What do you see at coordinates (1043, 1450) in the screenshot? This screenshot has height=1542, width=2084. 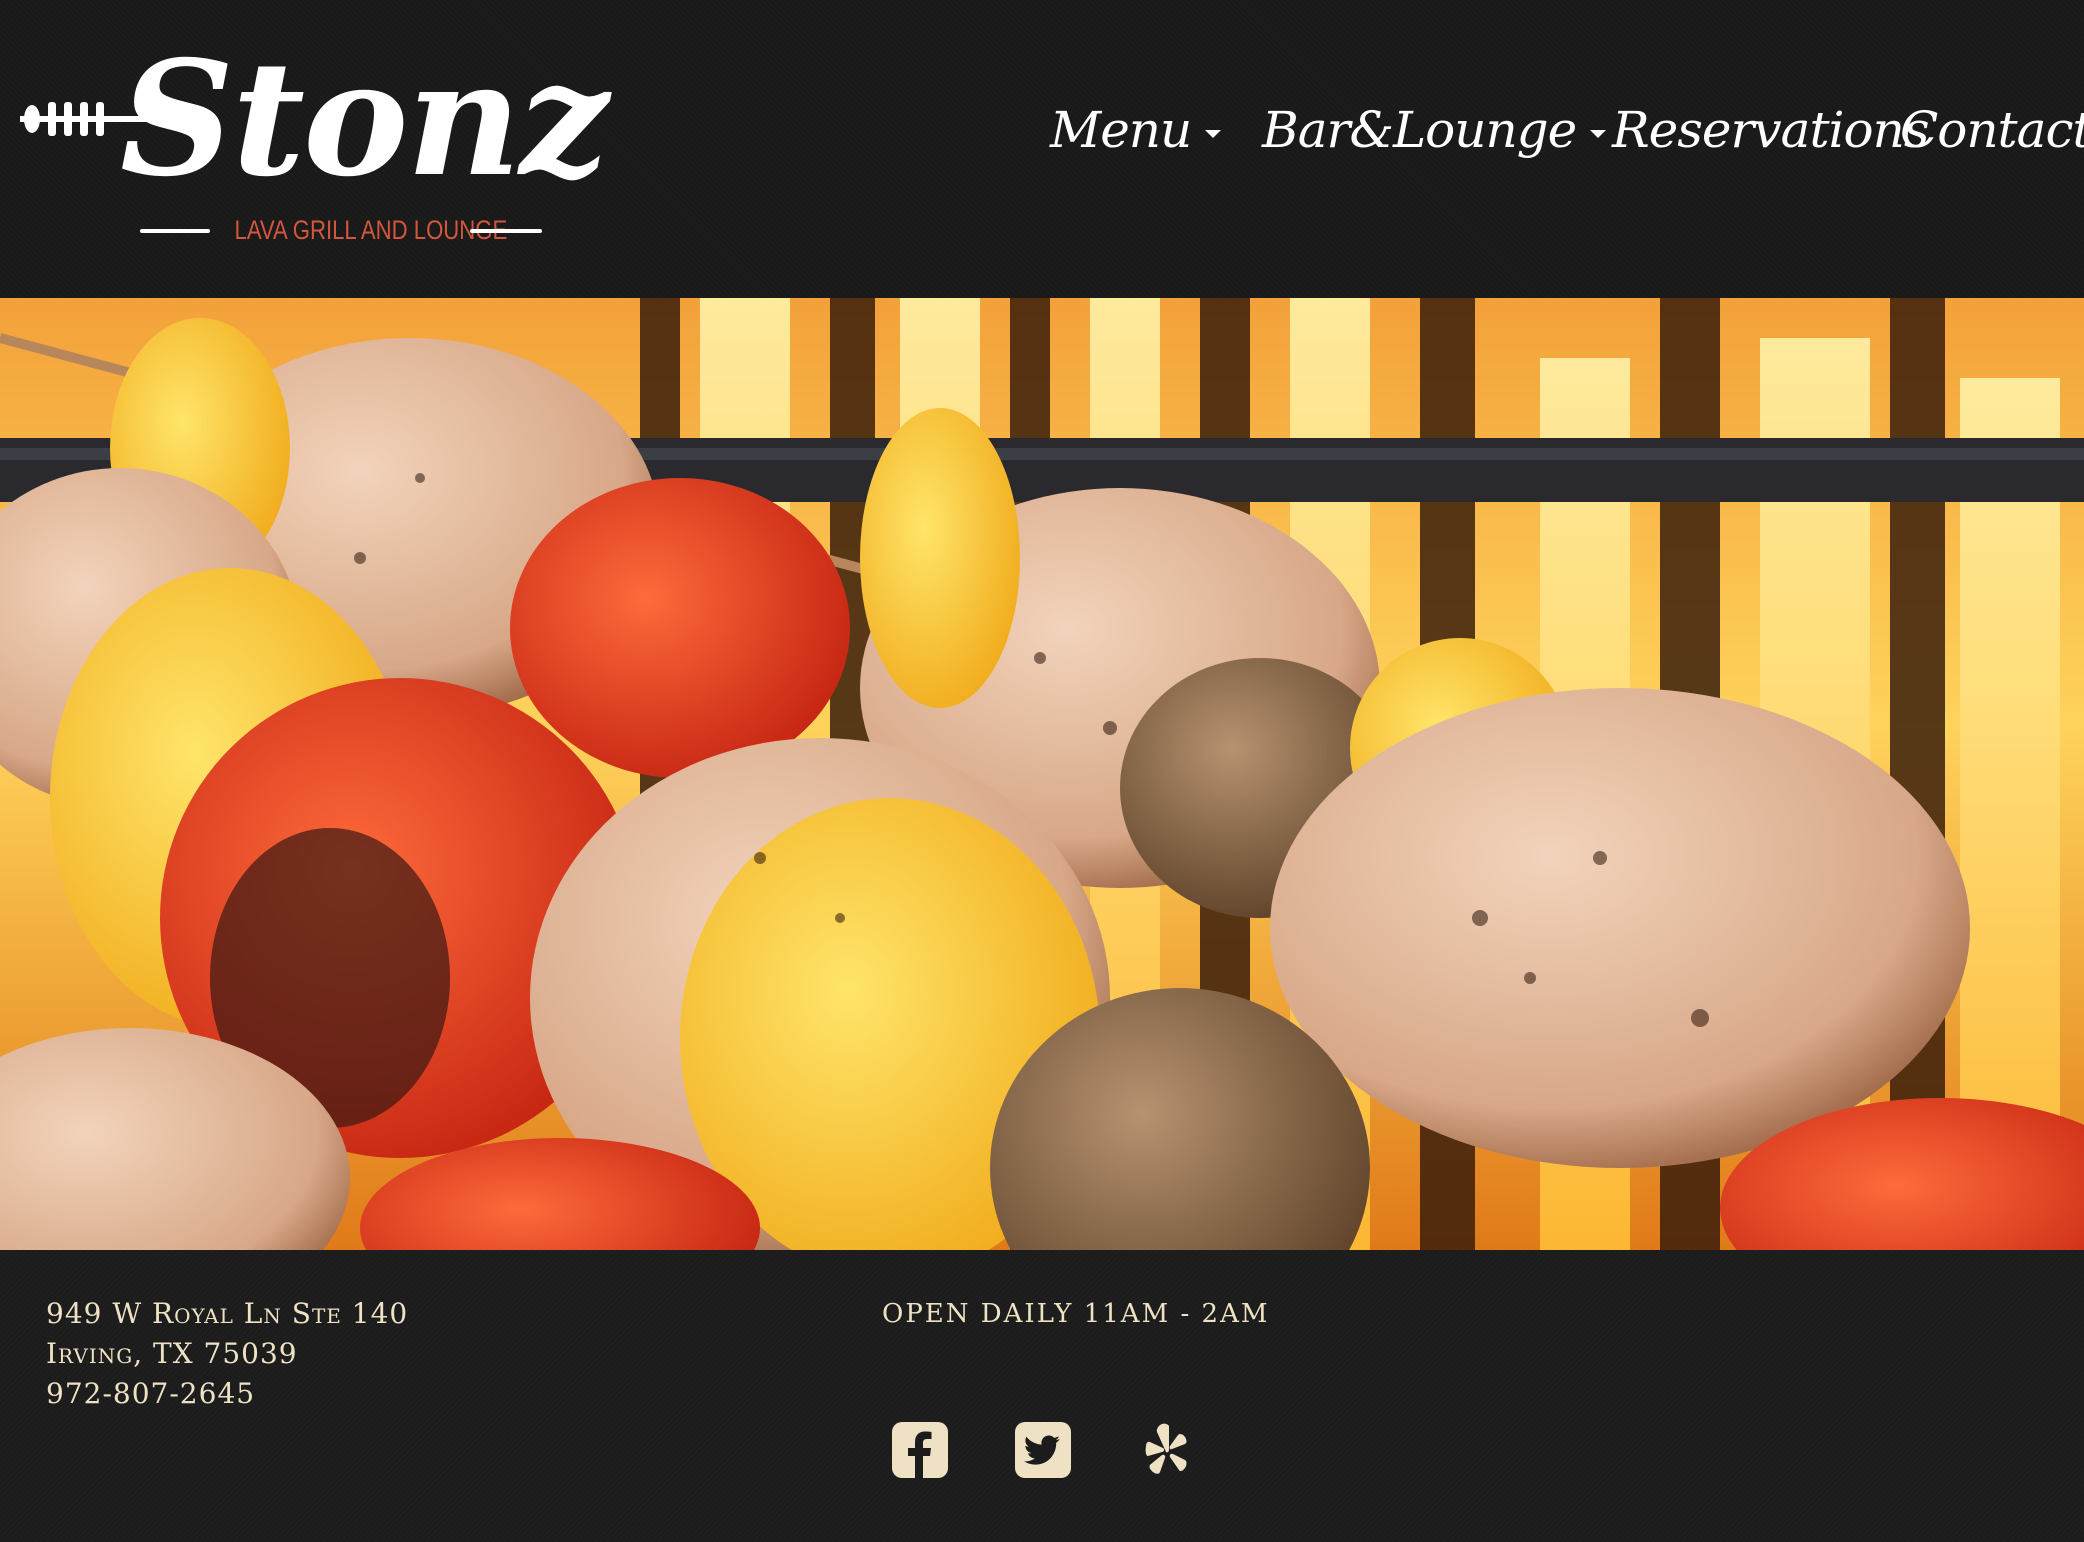 I see `twitter-icon` at bounding box center [1043, 1450].